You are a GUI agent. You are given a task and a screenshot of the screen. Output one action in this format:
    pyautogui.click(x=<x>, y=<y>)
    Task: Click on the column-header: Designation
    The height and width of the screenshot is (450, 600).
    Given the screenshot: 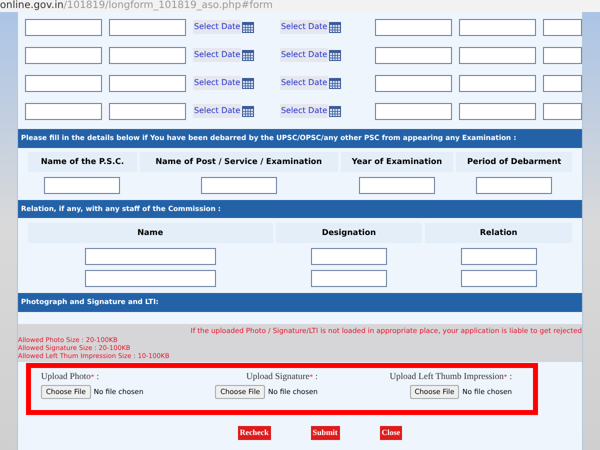 What is the action you would take?
    pyautogui.click(x=349, y=233)
    